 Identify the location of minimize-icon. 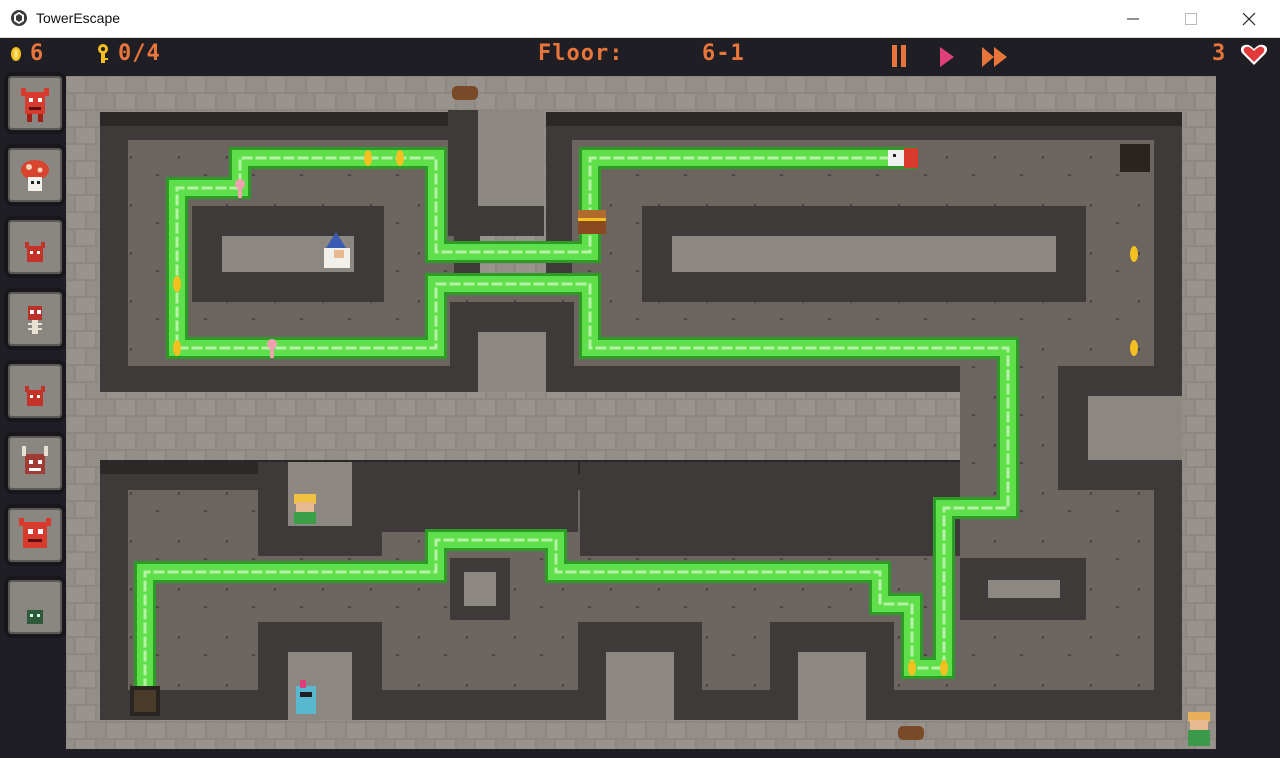
(1133, 19).